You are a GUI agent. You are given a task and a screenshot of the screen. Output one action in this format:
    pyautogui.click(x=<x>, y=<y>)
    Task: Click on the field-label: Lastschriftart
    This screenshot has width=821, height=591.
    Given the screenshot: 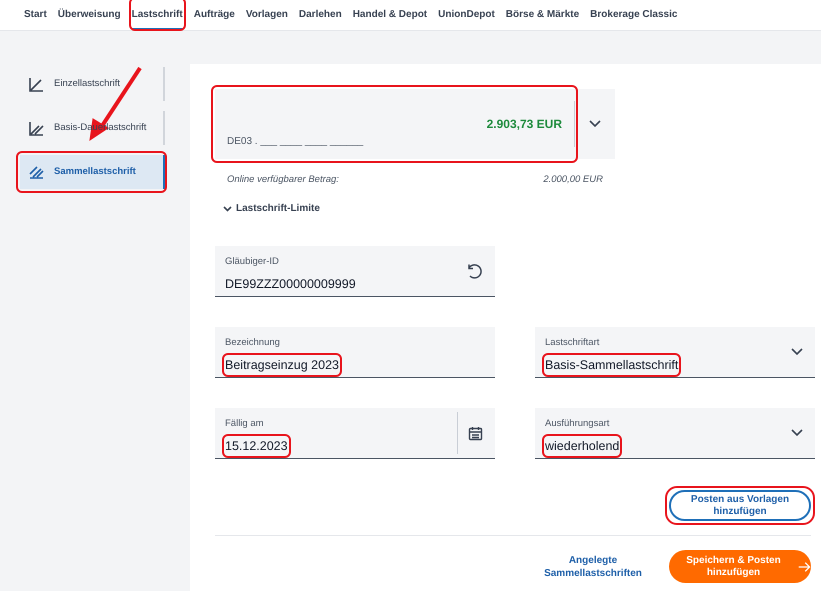 What is the action you would take?
    pyautogui.click(x=572, y=343)
    